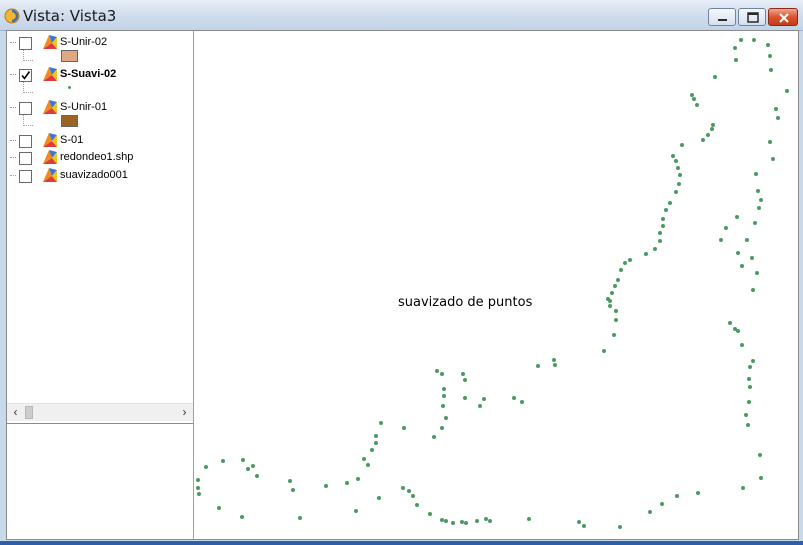  What do you see at coordinates (401, 15) in the screenshot?
I see `title-bar: Vista: Vista3` at bounding box center [401, 15].